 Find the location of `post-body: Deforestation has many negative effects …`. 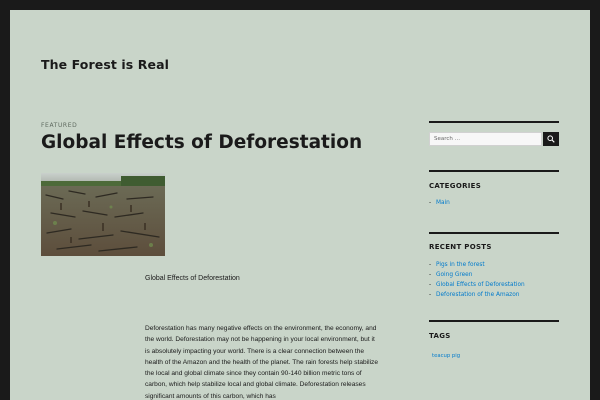

post-body: Deforestation has many negative effects … is located at coordinates (262, 361).